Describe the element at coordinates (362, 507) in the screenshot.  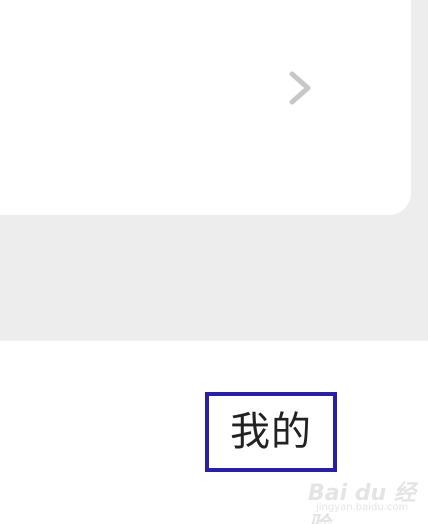
I see `watermark-site-text: jingyan.baidu.com` at that location.